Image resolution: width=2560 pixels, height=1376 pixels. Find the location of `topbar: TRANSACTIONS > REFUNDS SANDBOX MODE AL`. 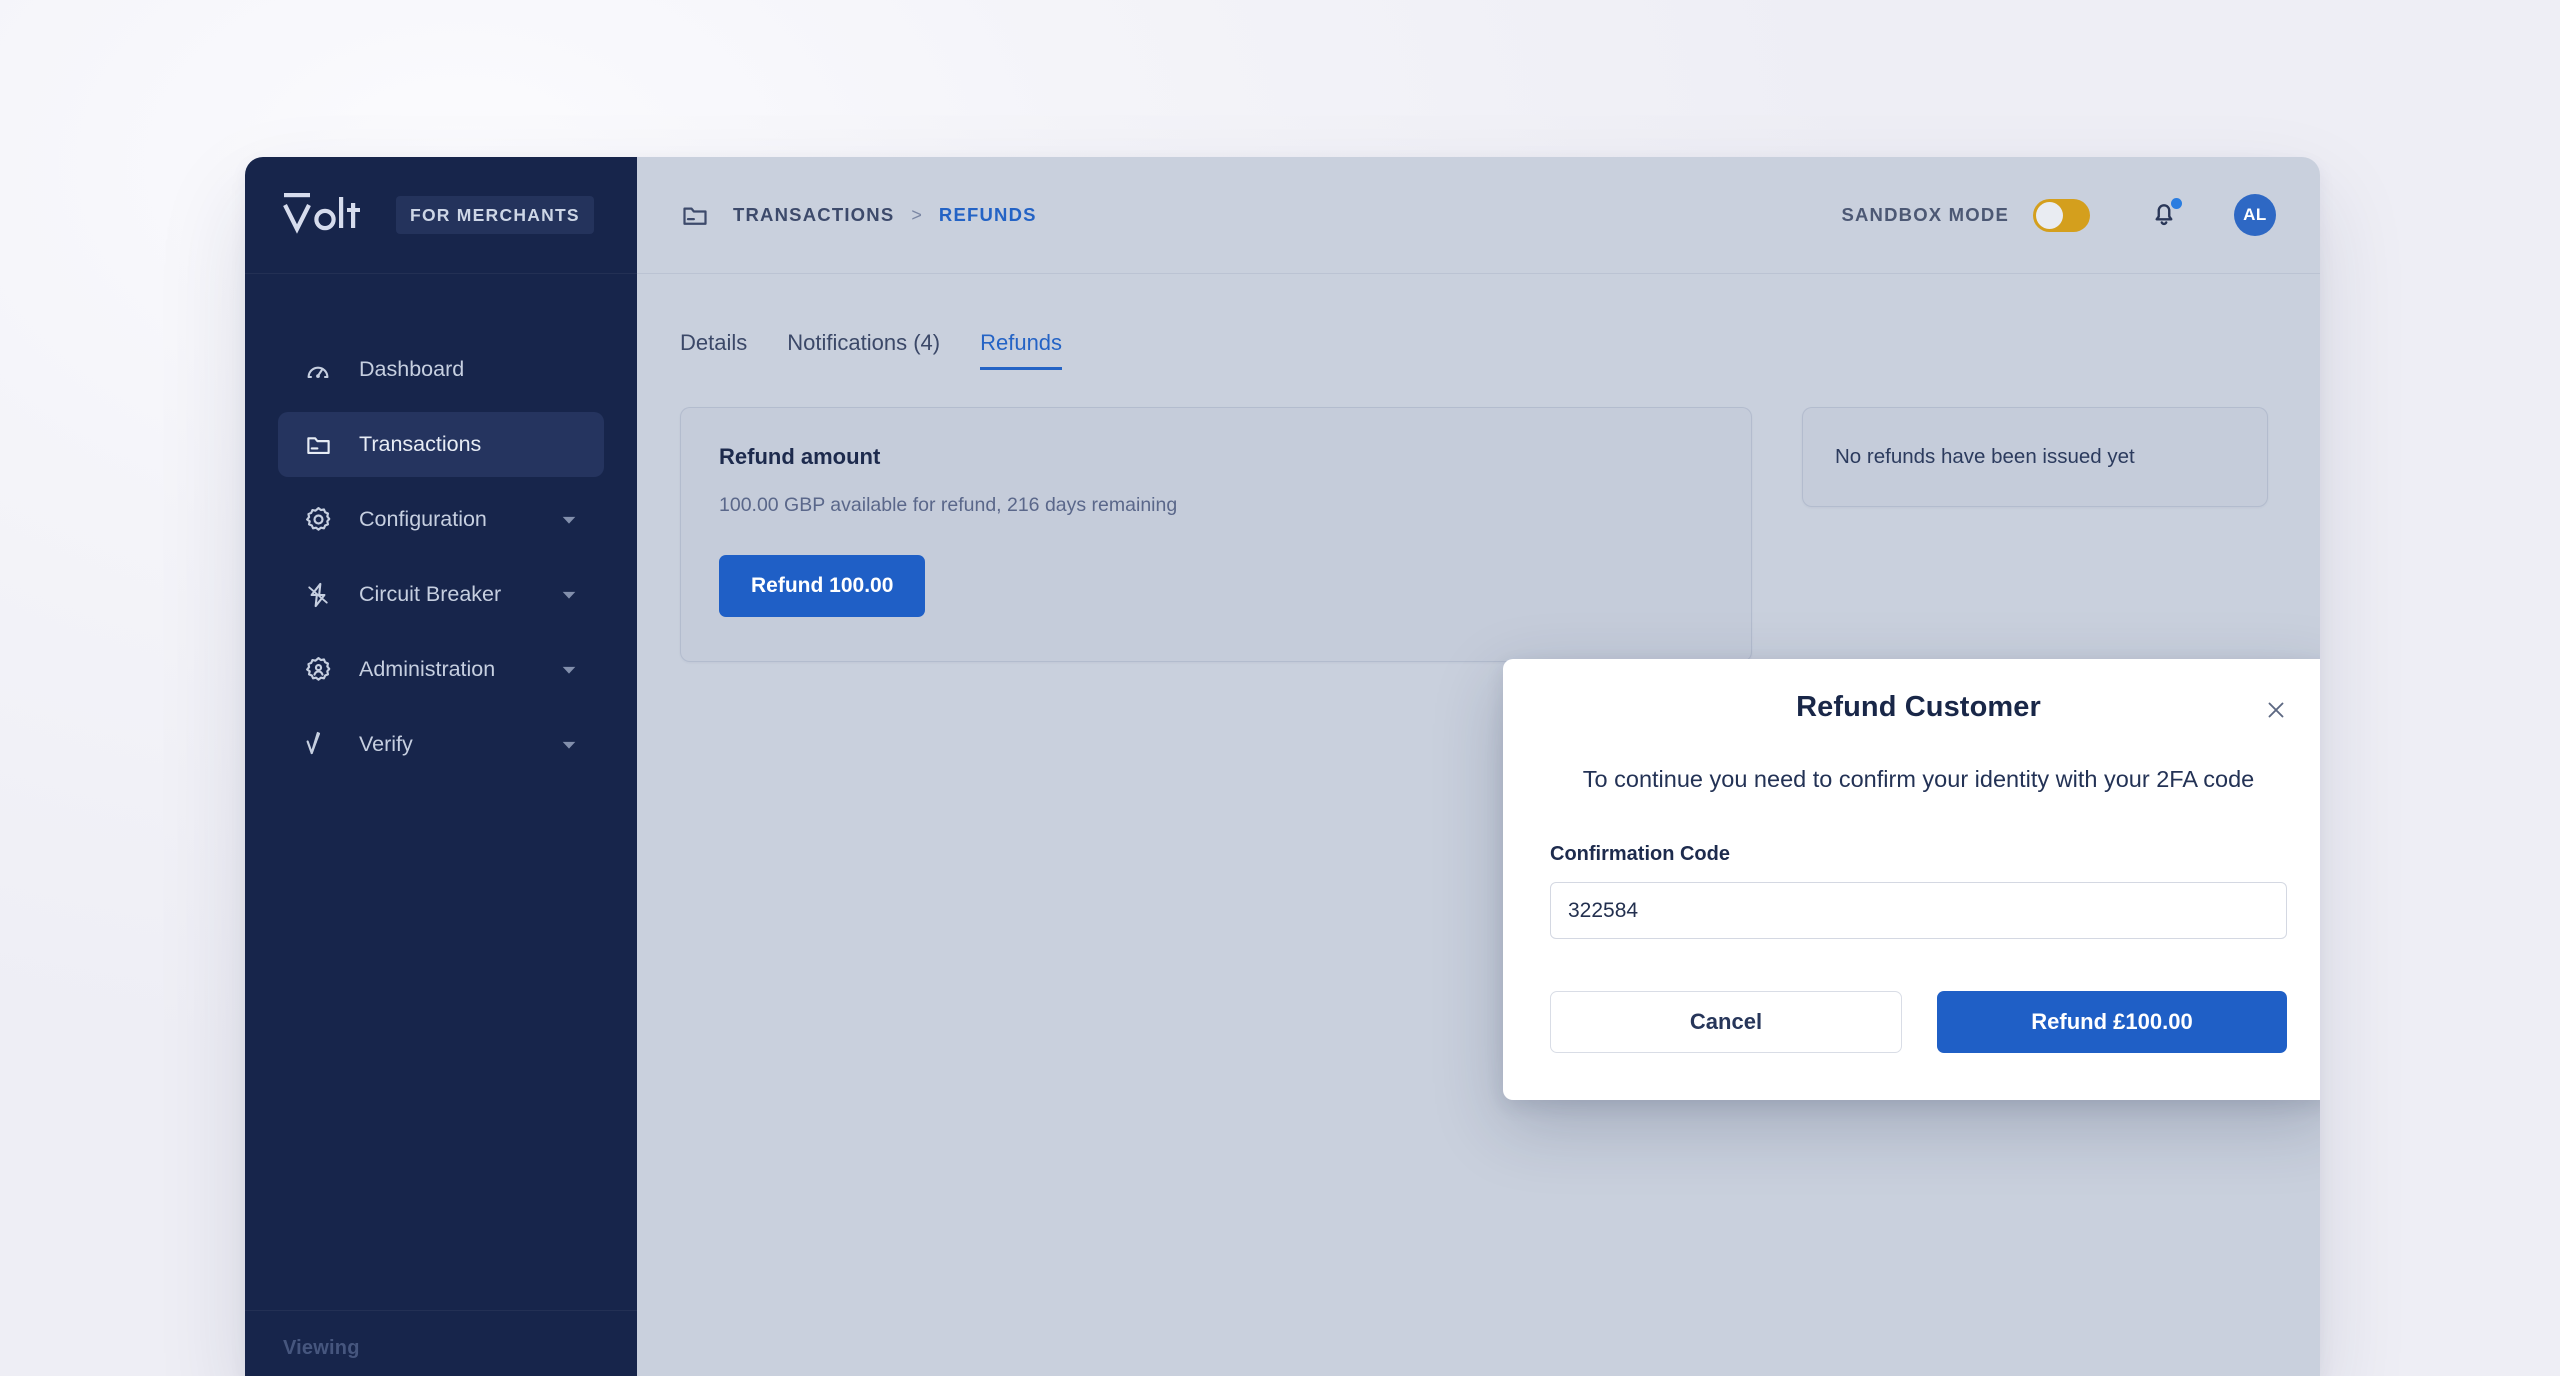

topbar: TRANSACTIONS > REFUNDS SANDBOX MODE AL is located at coordinates (1478, 215).